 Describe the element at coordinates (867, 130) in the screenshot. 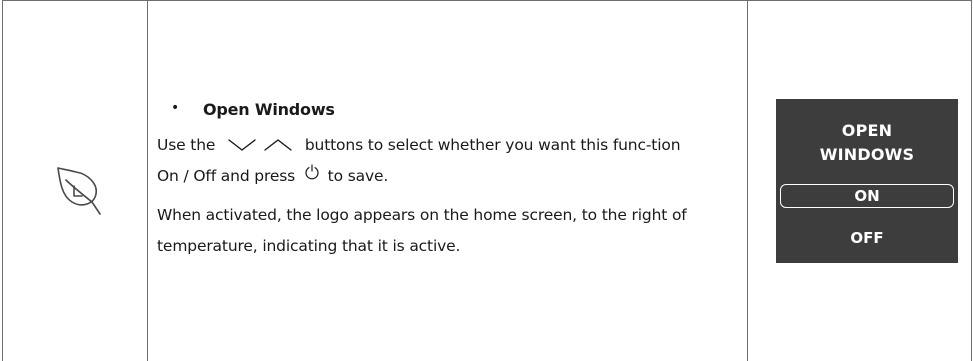

I see `screen-title-line-1: OPEN` at that location.